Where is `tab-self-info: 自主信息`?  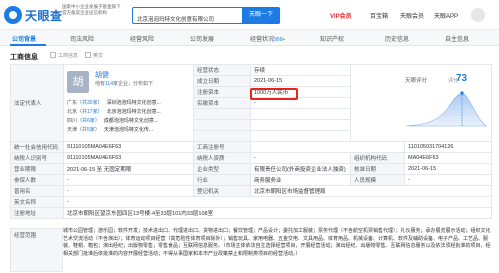 tab-self-info: 自主信息 is located at coordinates (457, 38).